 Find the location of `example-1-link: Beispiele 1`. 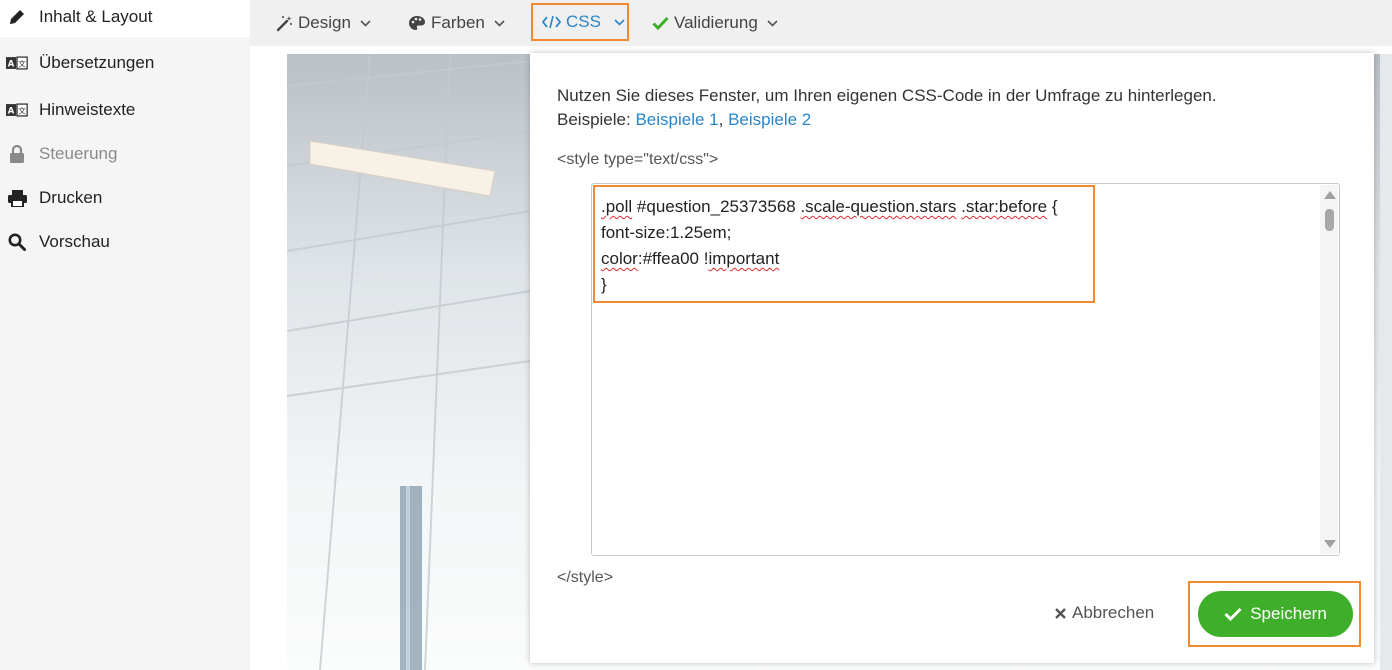

example-1-link: Beispiele 1 is located at coordinates (676, 119).